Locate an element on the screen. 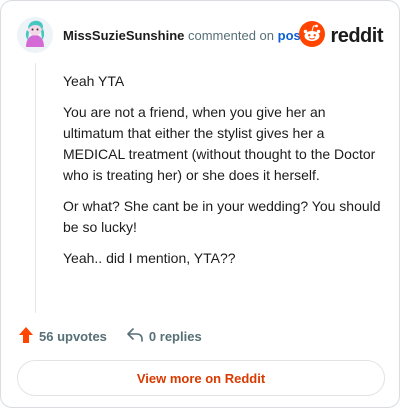 The image size is (400, 408). upvote-button: 56 upvotes is located at coordinates (63, 336).